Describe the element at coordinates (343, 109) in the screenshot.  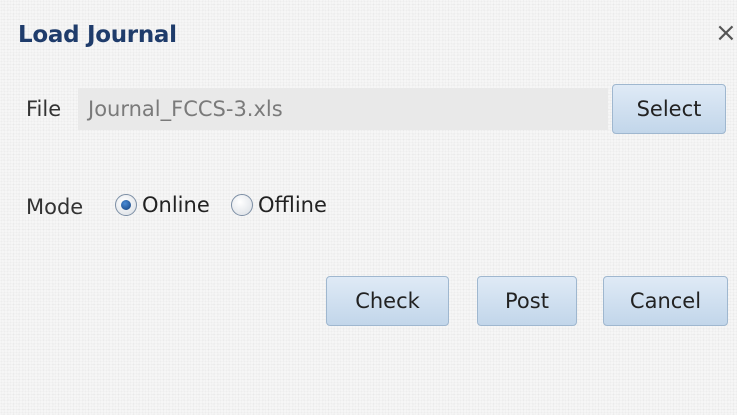
I see `file-path-field: Journal_FCCS-3.xls` at that location.